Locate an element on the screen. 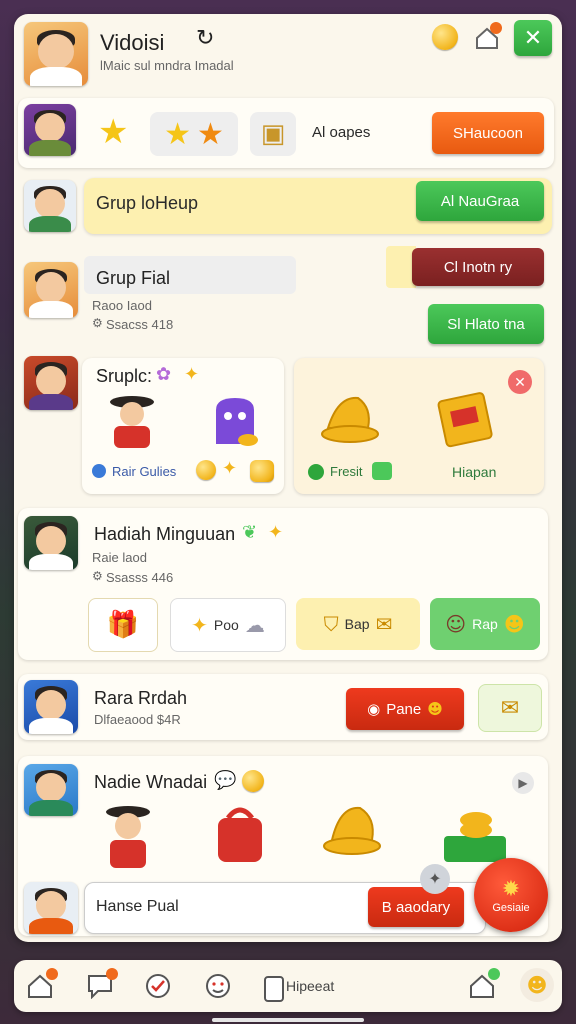 The width and height of the screenshot is (576, 1024). fab-label: Gesiaie is located at coordinates (511, 907).